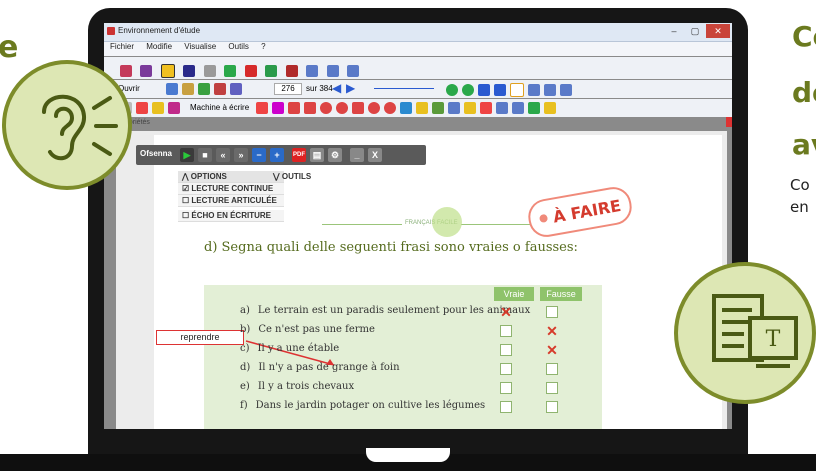 The height and width of the screenshot is (471, 816). What do you see at coordinates (800, 185) in the screenshot?
I see `side-subtext-line-1: Co` at bounding box center [800, 185].